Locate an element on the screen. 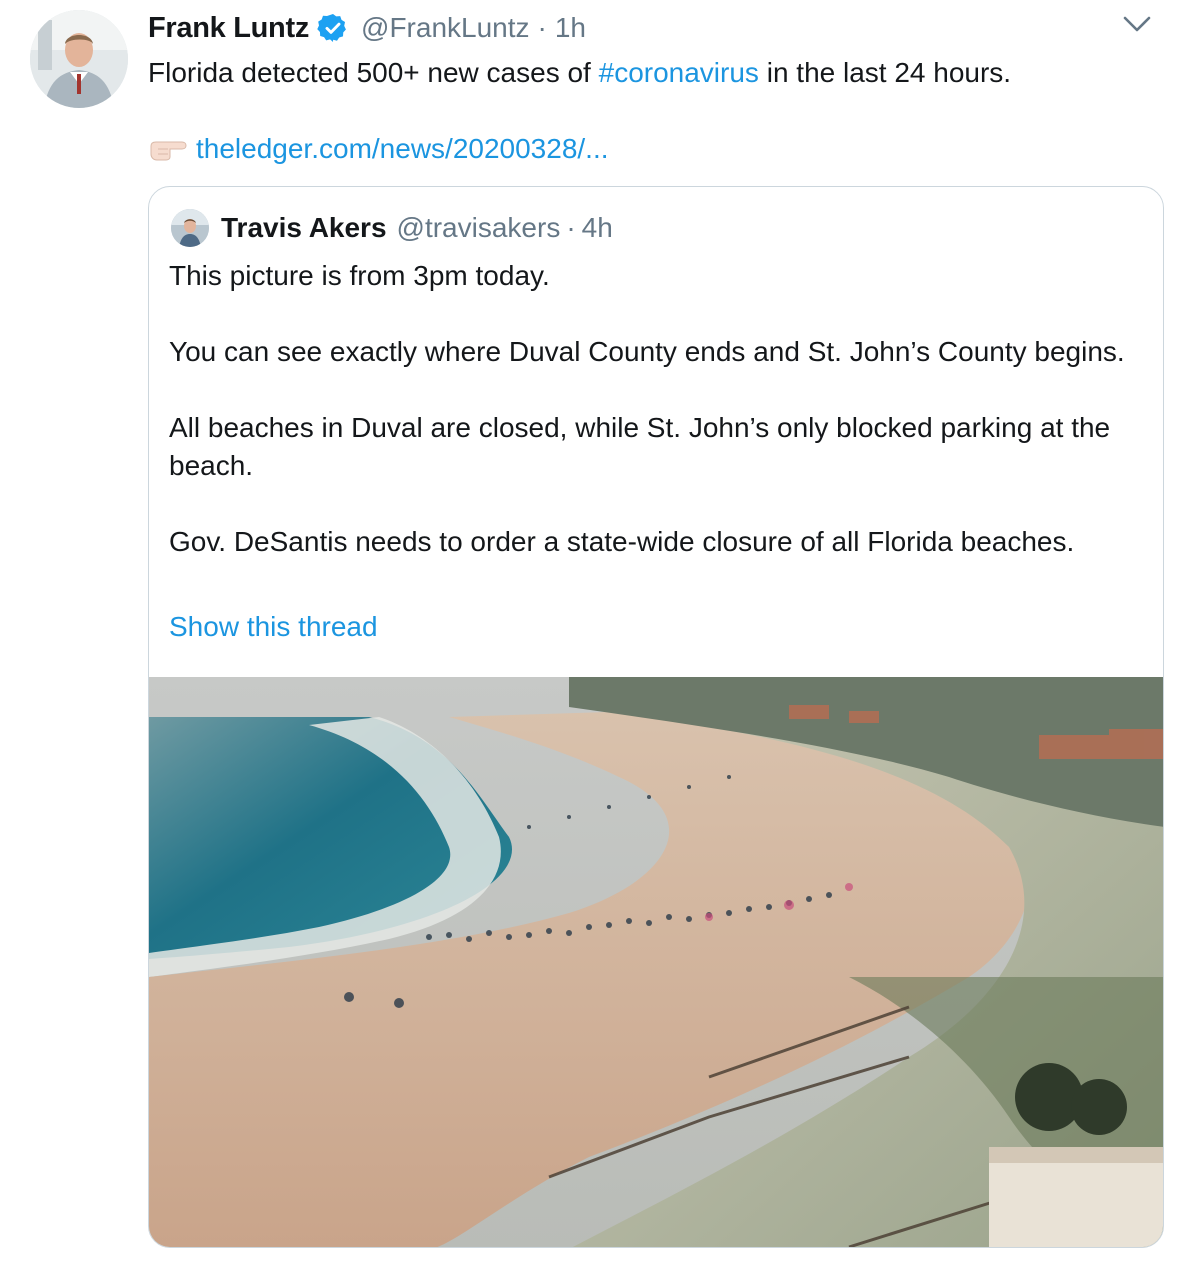 Image resolution: width=1182 pixels, height=1266 pixels. quoted-author-handle: @travisakers is located at coordinates (479, 228).